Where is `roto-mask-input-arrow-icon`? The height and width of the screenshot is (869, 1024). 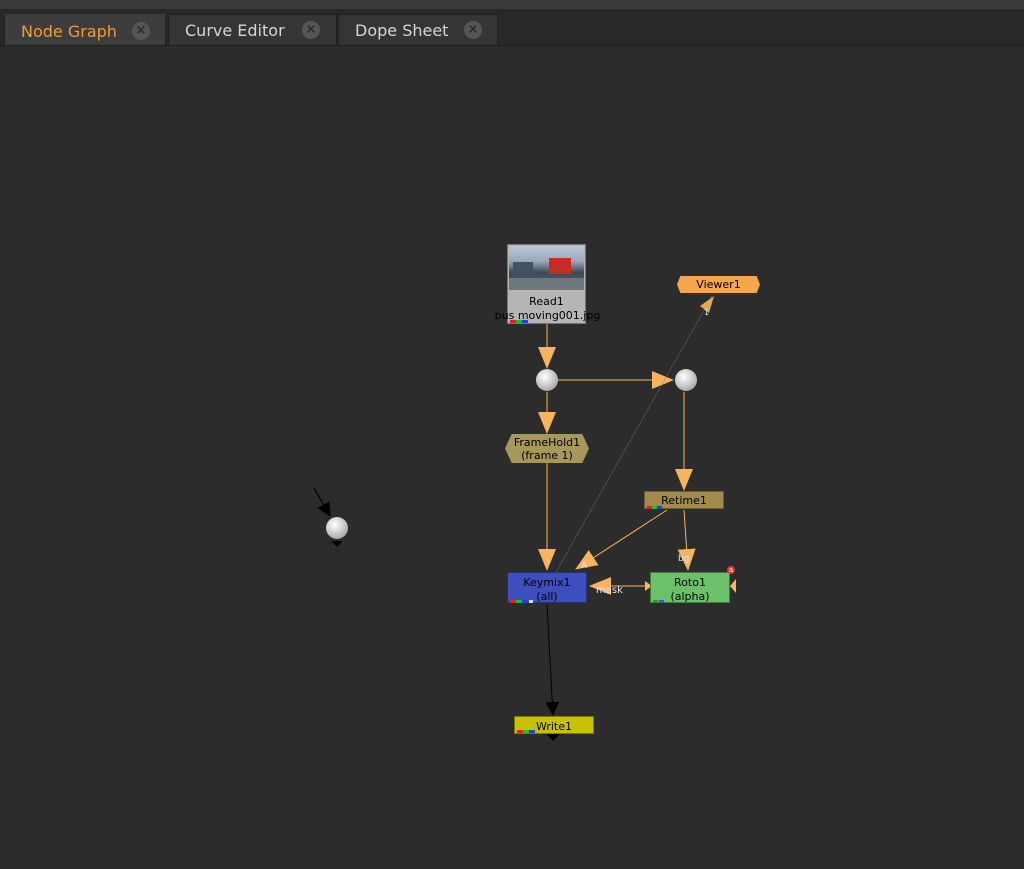 roto-mask-input-arrow-icon is located at coordinates (733, 586).